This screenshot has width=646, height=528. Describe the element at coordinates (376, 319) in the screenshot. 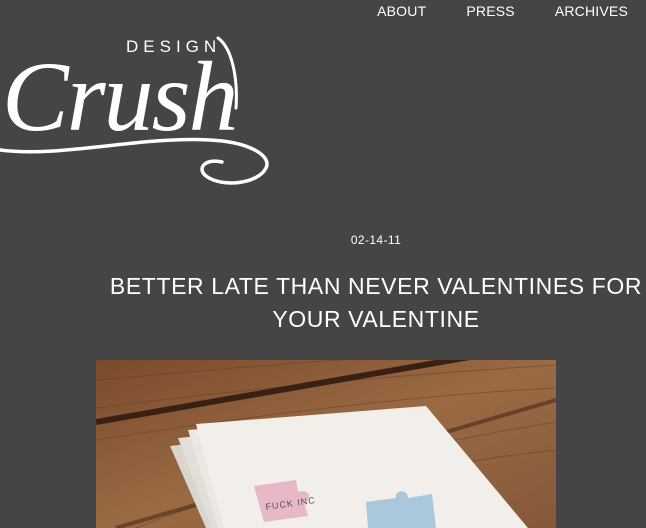

I see `post-title-line2: YOUR VALENTINE` at that location.